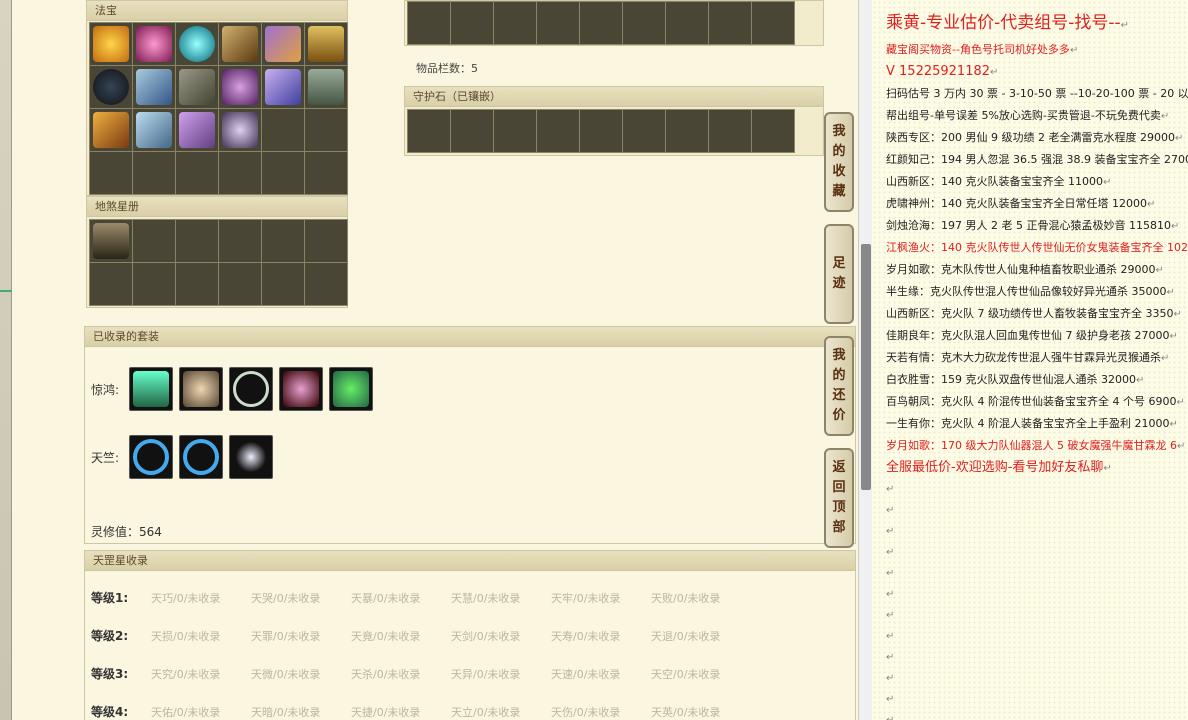 Image resolution: width=1188 pixels, height=720 pixels. What do you see at coordinates (1021, 203) in the screenshot?
I see `seller-listing-line: 虎啸神州：140 克火队装备宝宝齐全日常任塔 12000↵` at bounding box center [1021, 203].